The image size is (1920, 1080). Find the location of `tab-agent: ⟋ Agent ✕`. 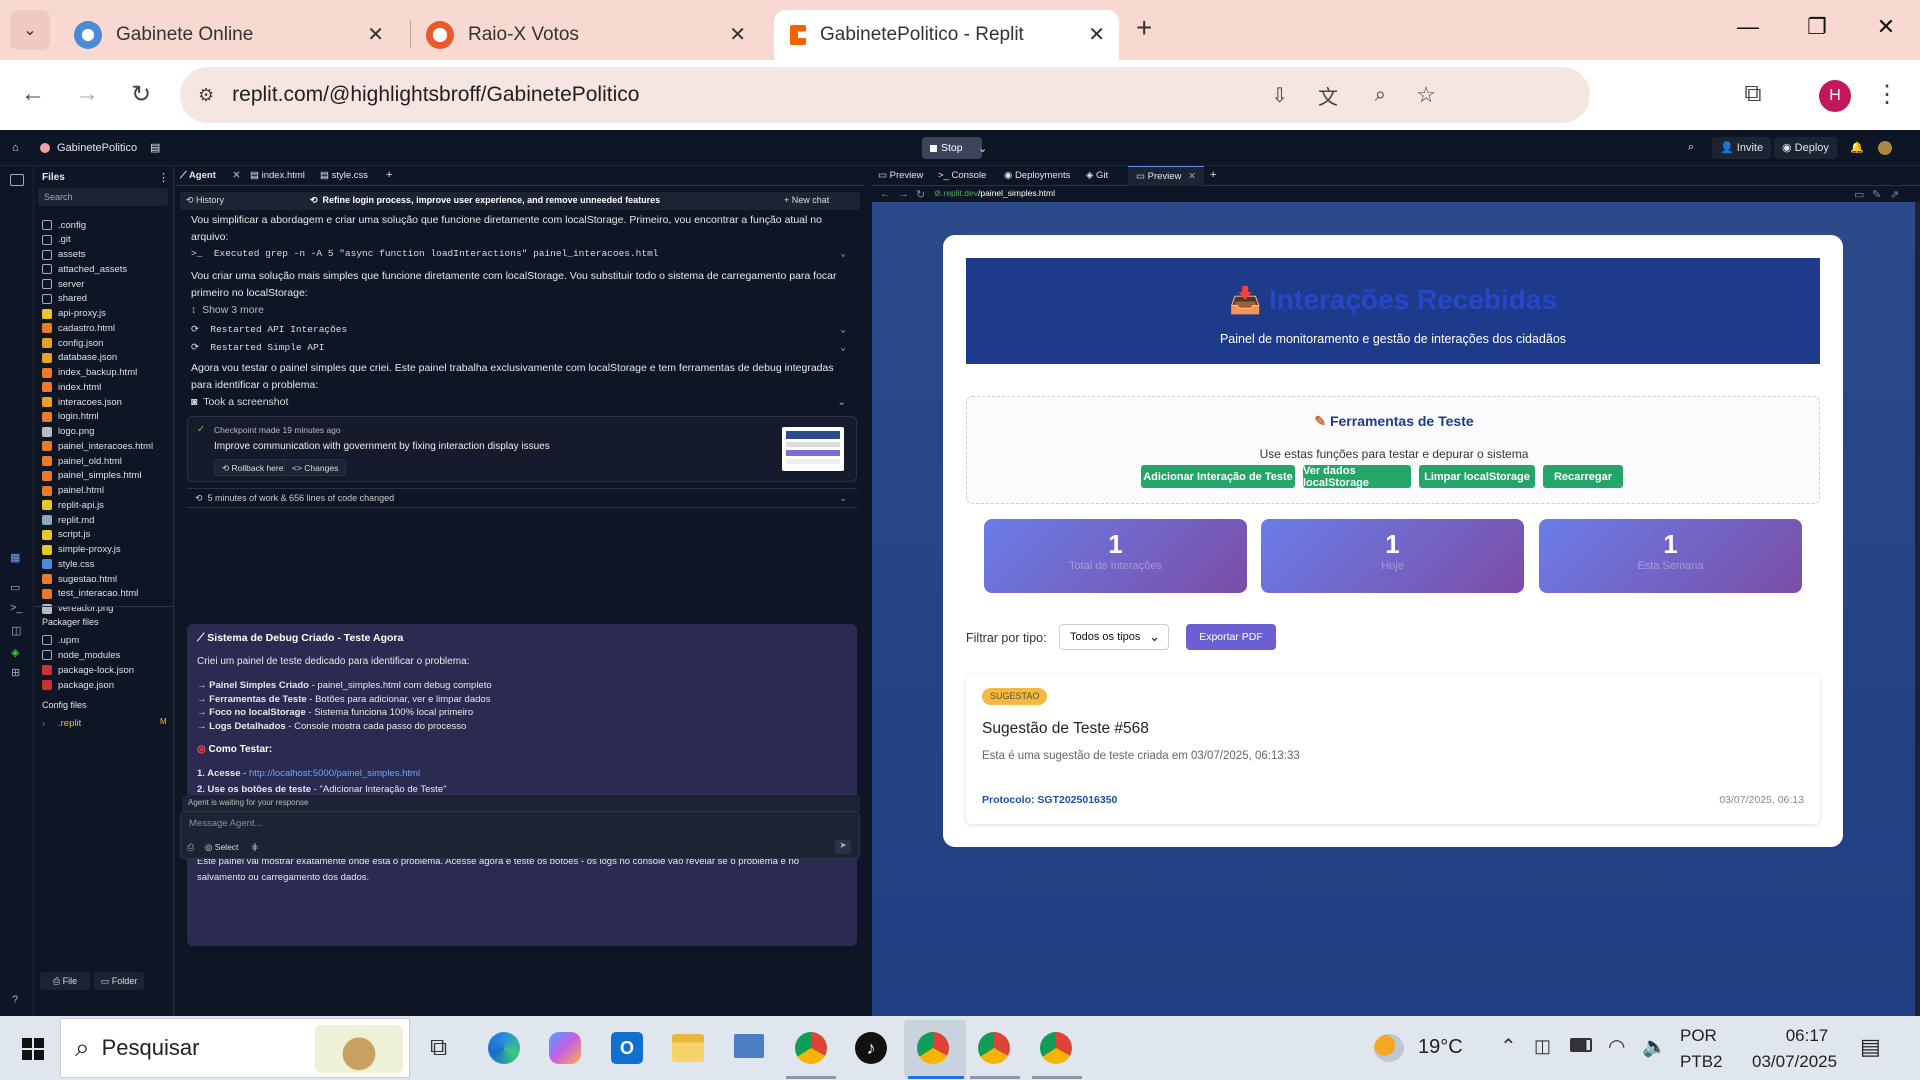

tab-agent: ⟋ Agent ✕ is located at coordinates (210, 175).